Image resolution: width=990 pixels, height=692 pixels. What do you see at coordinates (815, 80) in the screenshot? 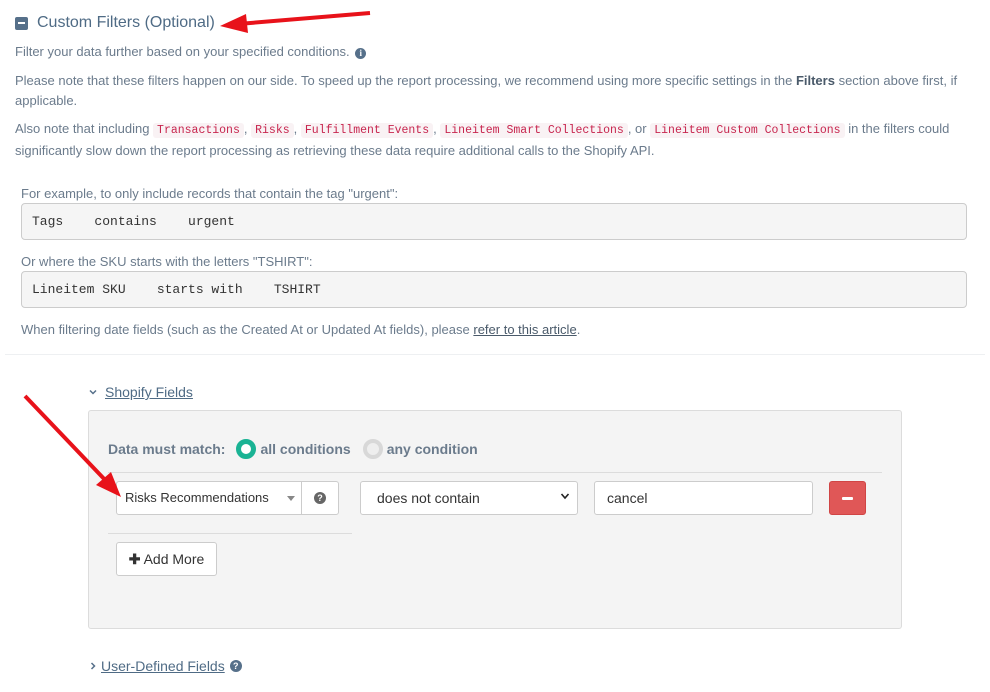
I see `filters-bold: Filters` at bounding box center [815, 80].